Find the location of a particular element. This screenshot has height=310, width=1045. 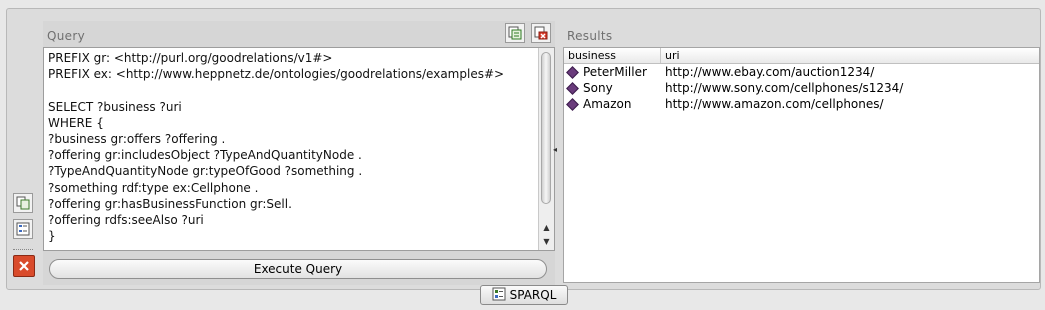

table-row: Amazon http://www.amazon.com/cellphones/ is located at coordinates (801, 104).